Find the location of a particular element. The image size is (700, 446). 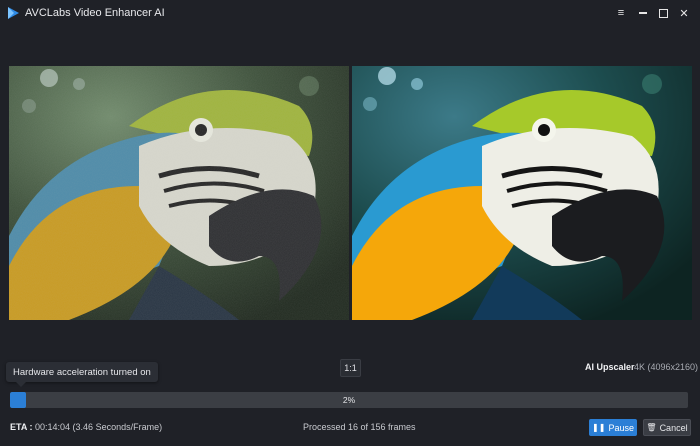

tooltip-tail is located at coordinates (21, 384).